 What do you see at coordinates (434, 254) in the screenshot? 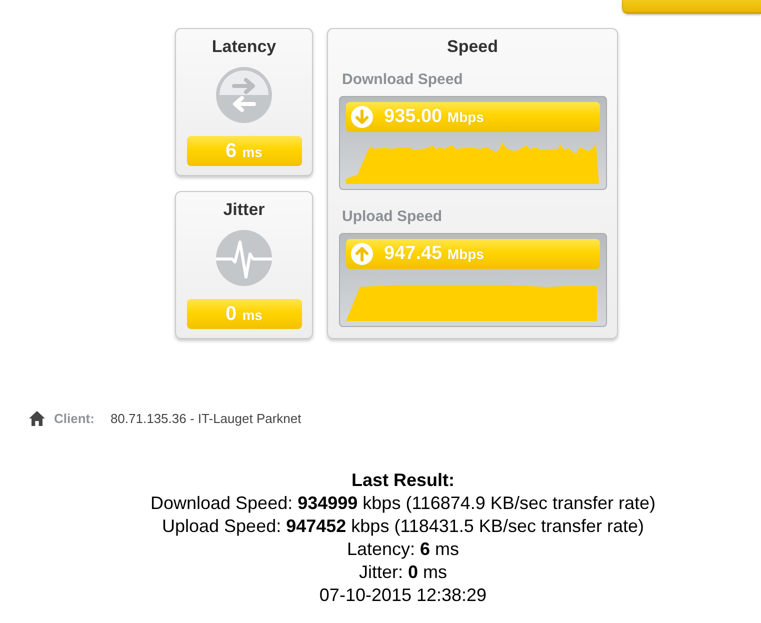
I see `speed-value: 947.45 Mbps` at bounding box center [434, 254].